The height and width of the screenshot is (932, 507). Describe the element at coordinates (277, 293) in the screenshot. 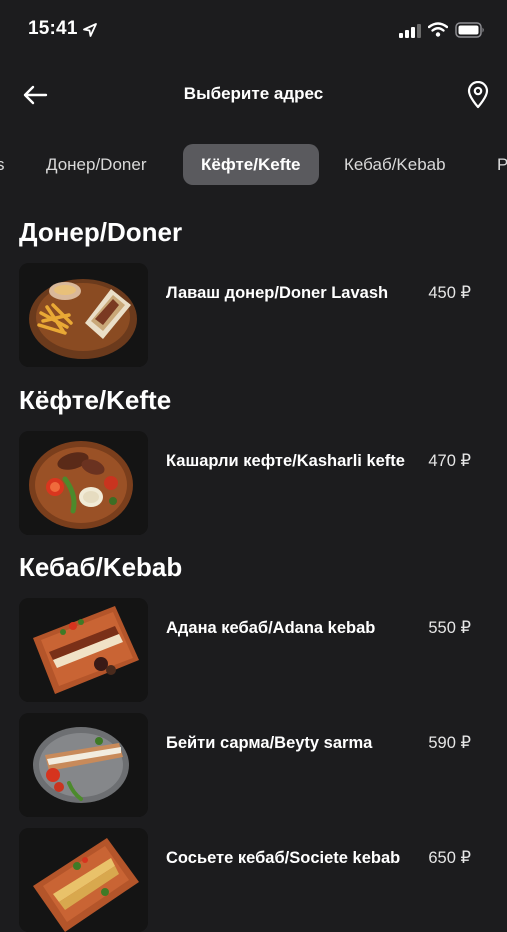

I see `item-name: Лаваш донер/Doner Lavash` at that location.